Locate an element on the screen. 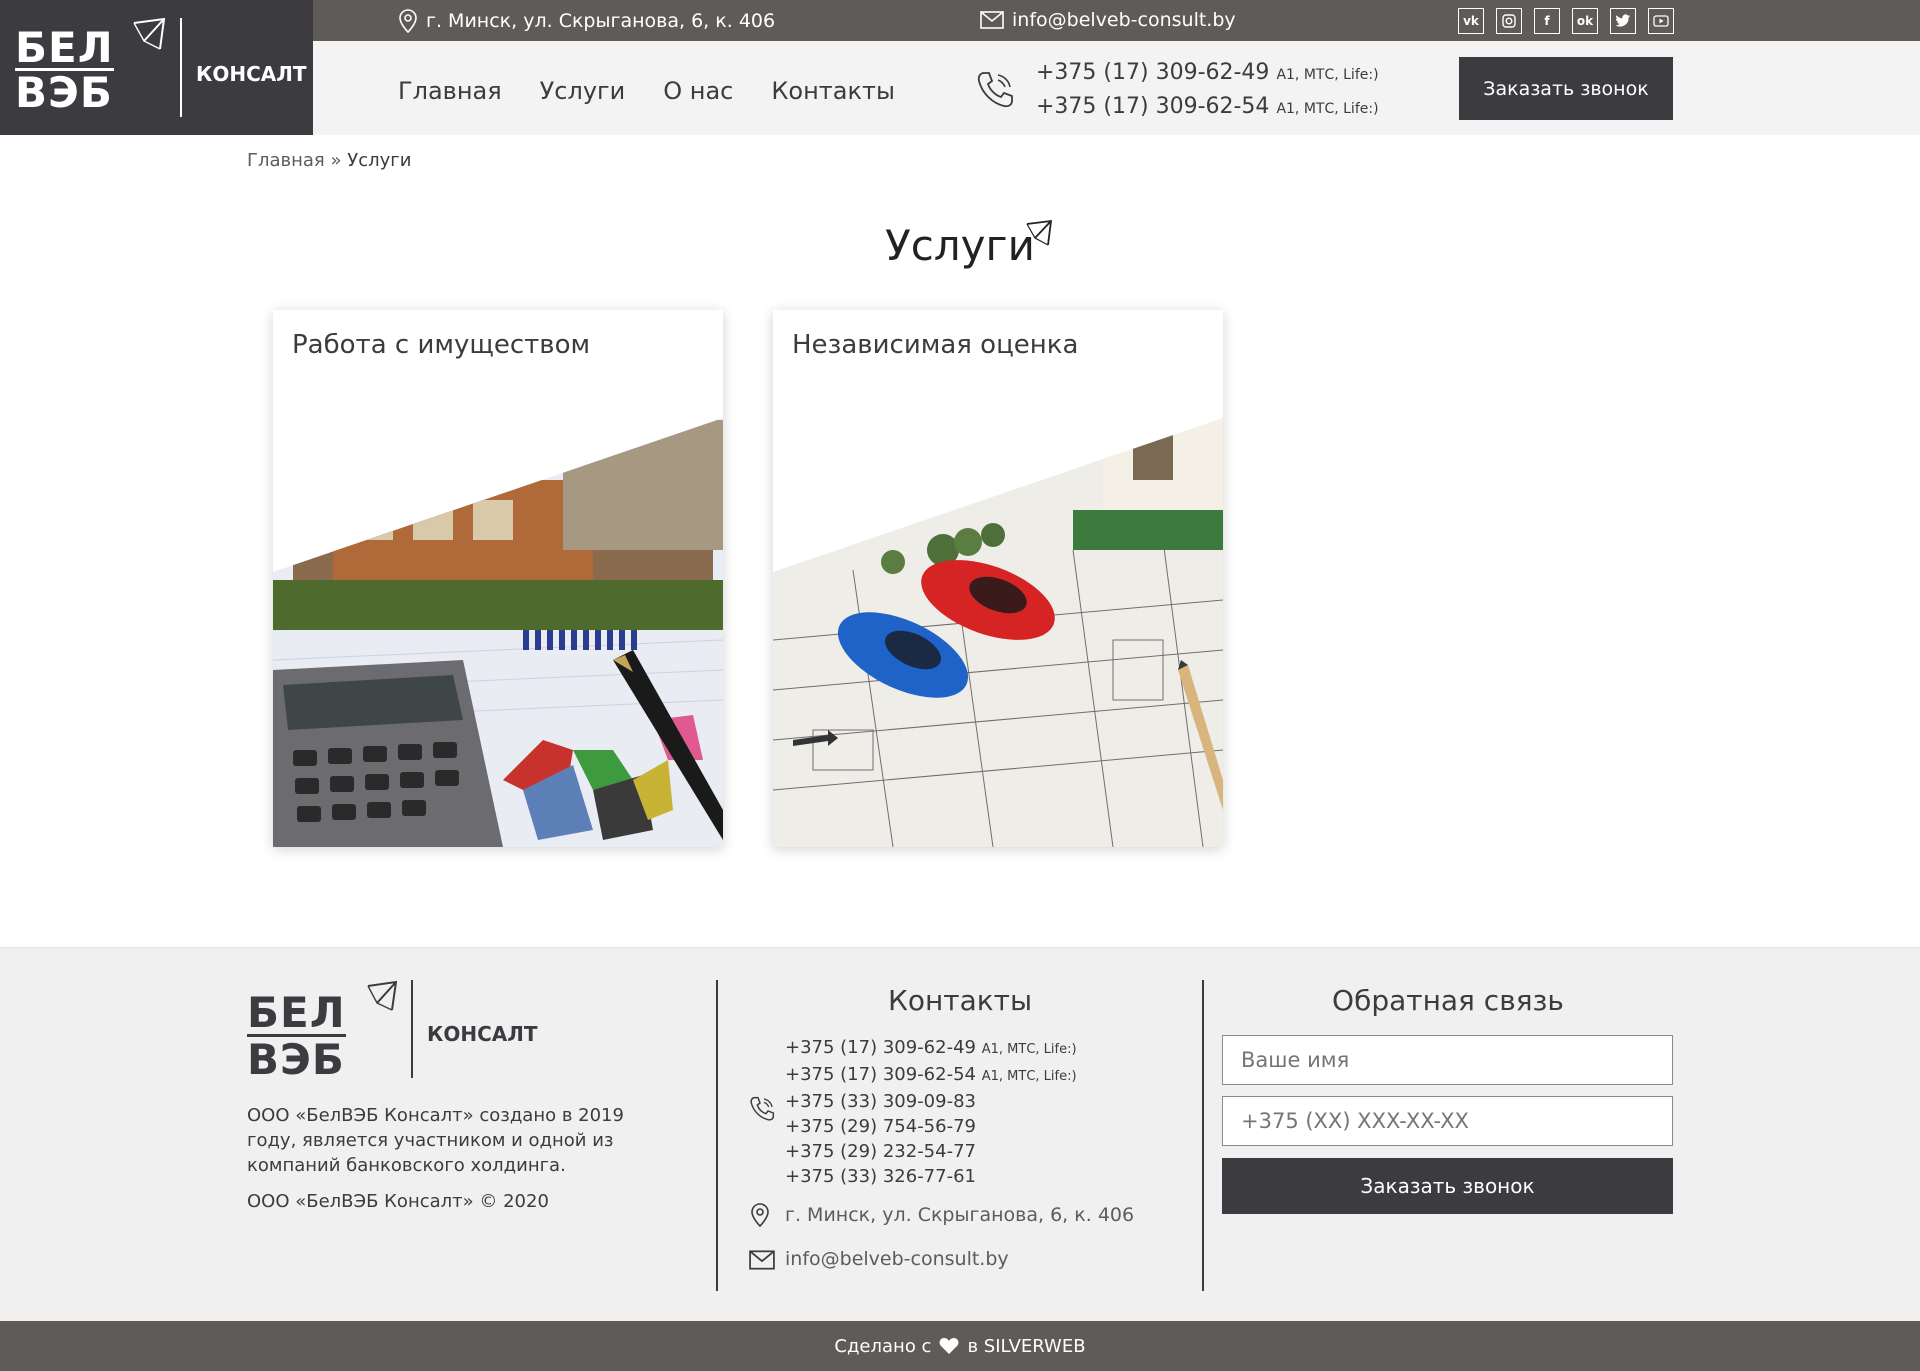 This screenshot has height=1371, width=1920. top-email: info@belveb-consult.by is located at coordinates (1108, 20).